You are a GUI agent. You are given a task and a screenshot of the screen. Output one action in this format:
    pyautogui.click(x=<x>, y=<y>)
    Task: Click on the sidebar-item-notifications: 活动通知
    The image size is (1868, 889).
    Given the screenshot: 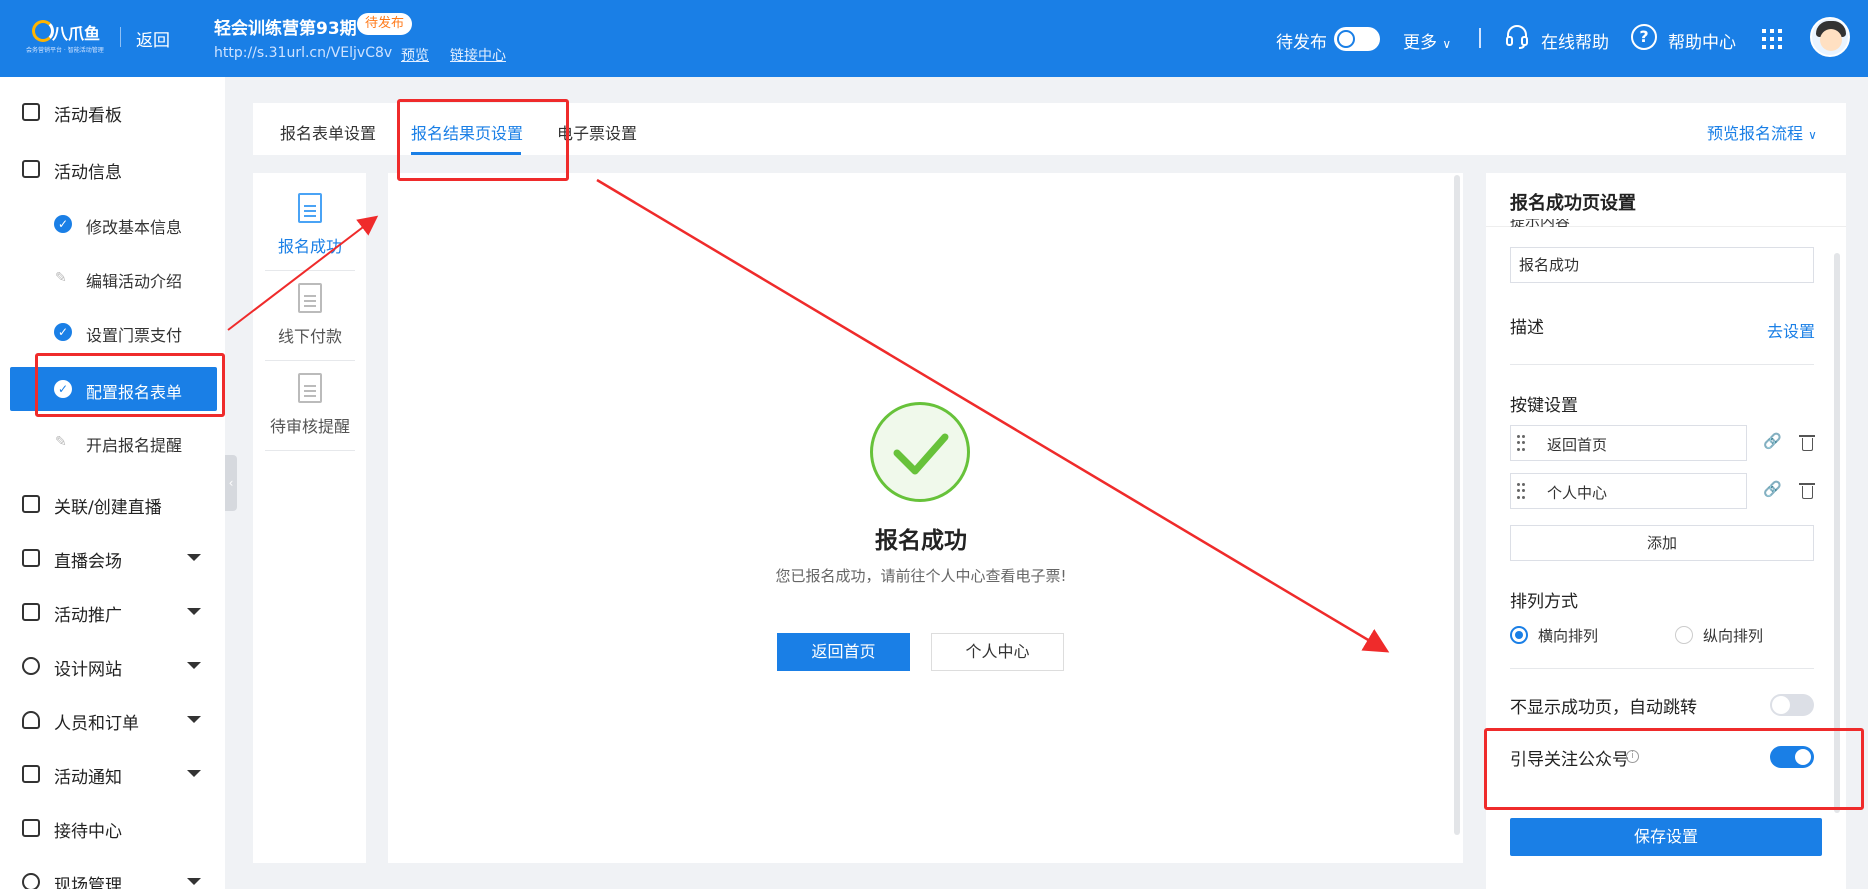 What is the action you would take?
    pyautogui.click(x=112, y=774)
    